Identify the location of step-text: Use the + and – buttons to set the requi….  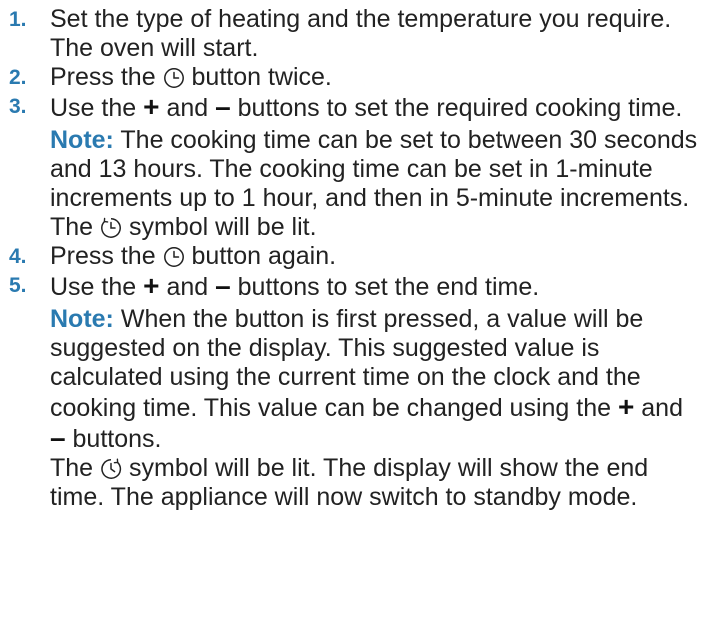
(376, 107).